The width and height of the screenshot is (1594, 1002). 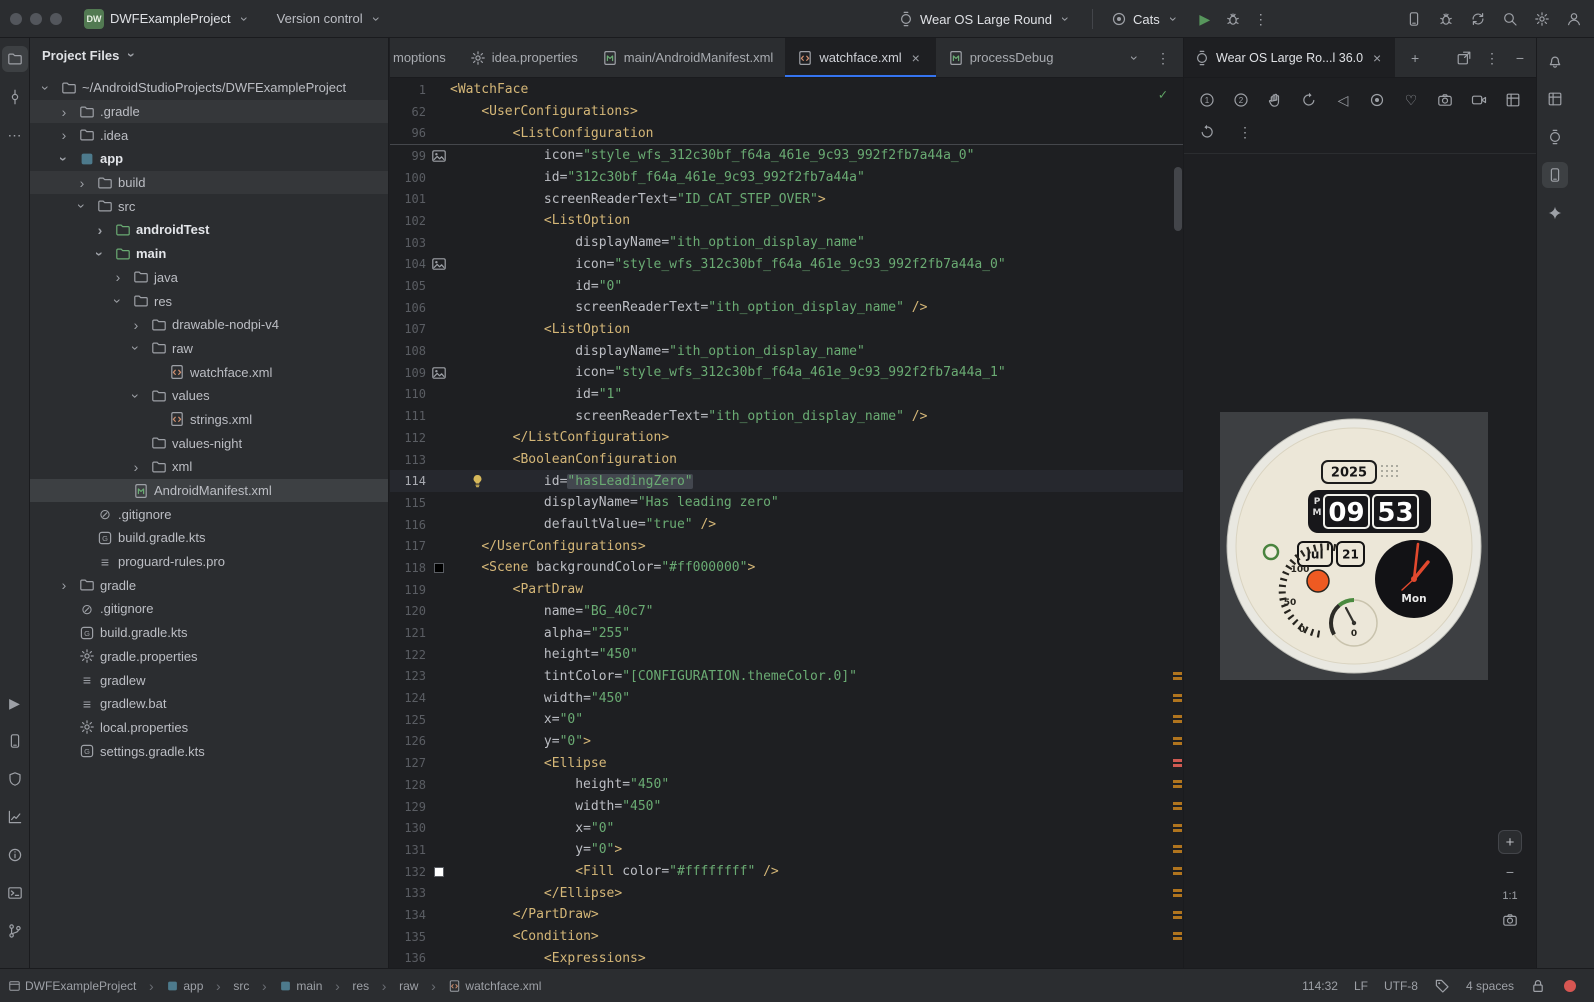 I want to click on line-number: 103, so click(x=409, y=243).